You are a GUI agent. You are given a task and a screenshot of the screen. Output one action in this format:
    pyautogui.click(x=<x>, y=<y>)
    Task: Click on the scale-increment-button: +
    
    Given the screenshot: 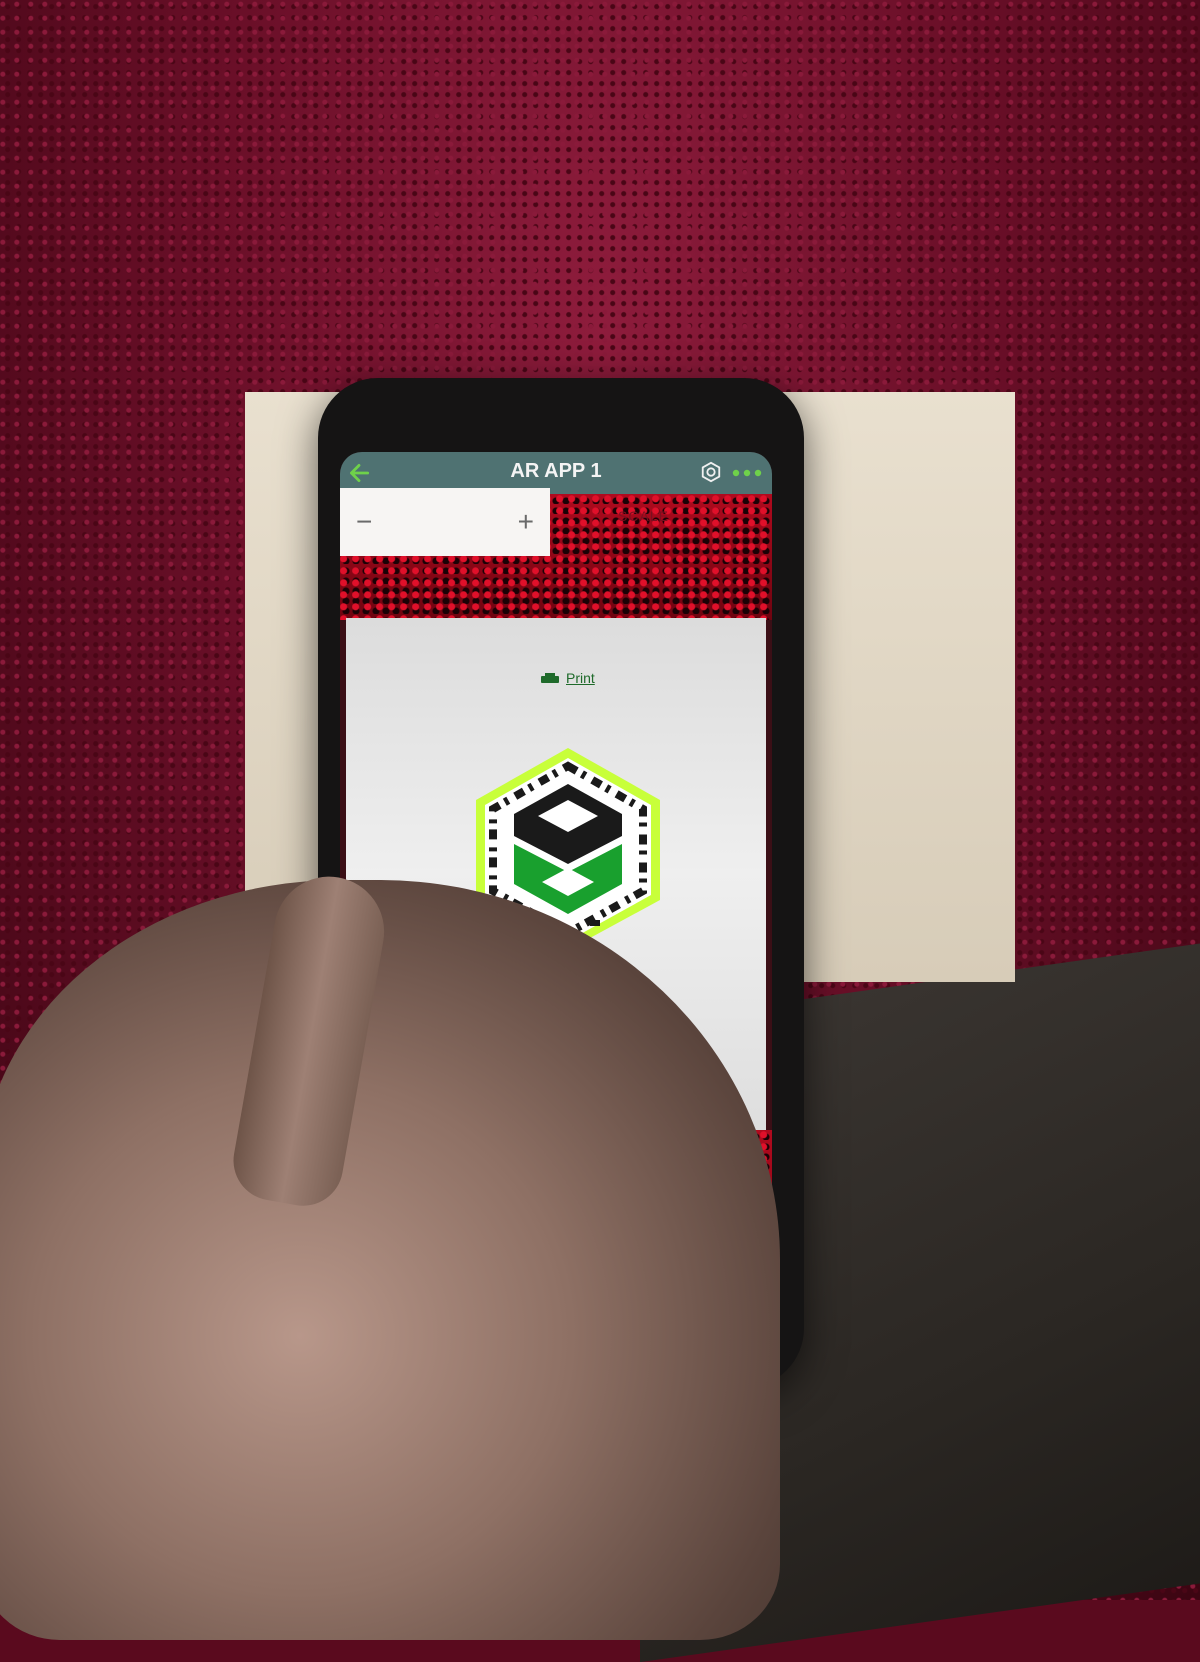 What is the action you would take?
    pyautogui.click(x=526, y=522)
    